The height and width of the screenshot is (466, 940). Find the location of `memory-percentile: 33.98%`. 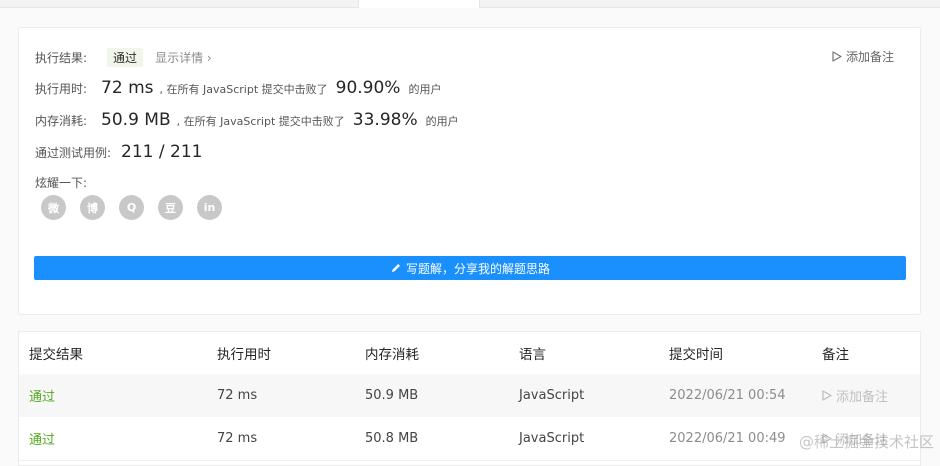

memory-percentile: 33.98% is located at coordinates (385, 120).